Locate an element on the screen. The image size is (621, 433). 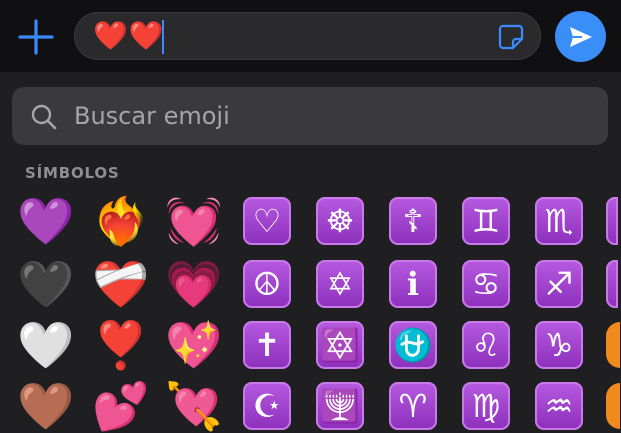
send-button is located at coordinates (580, 36).